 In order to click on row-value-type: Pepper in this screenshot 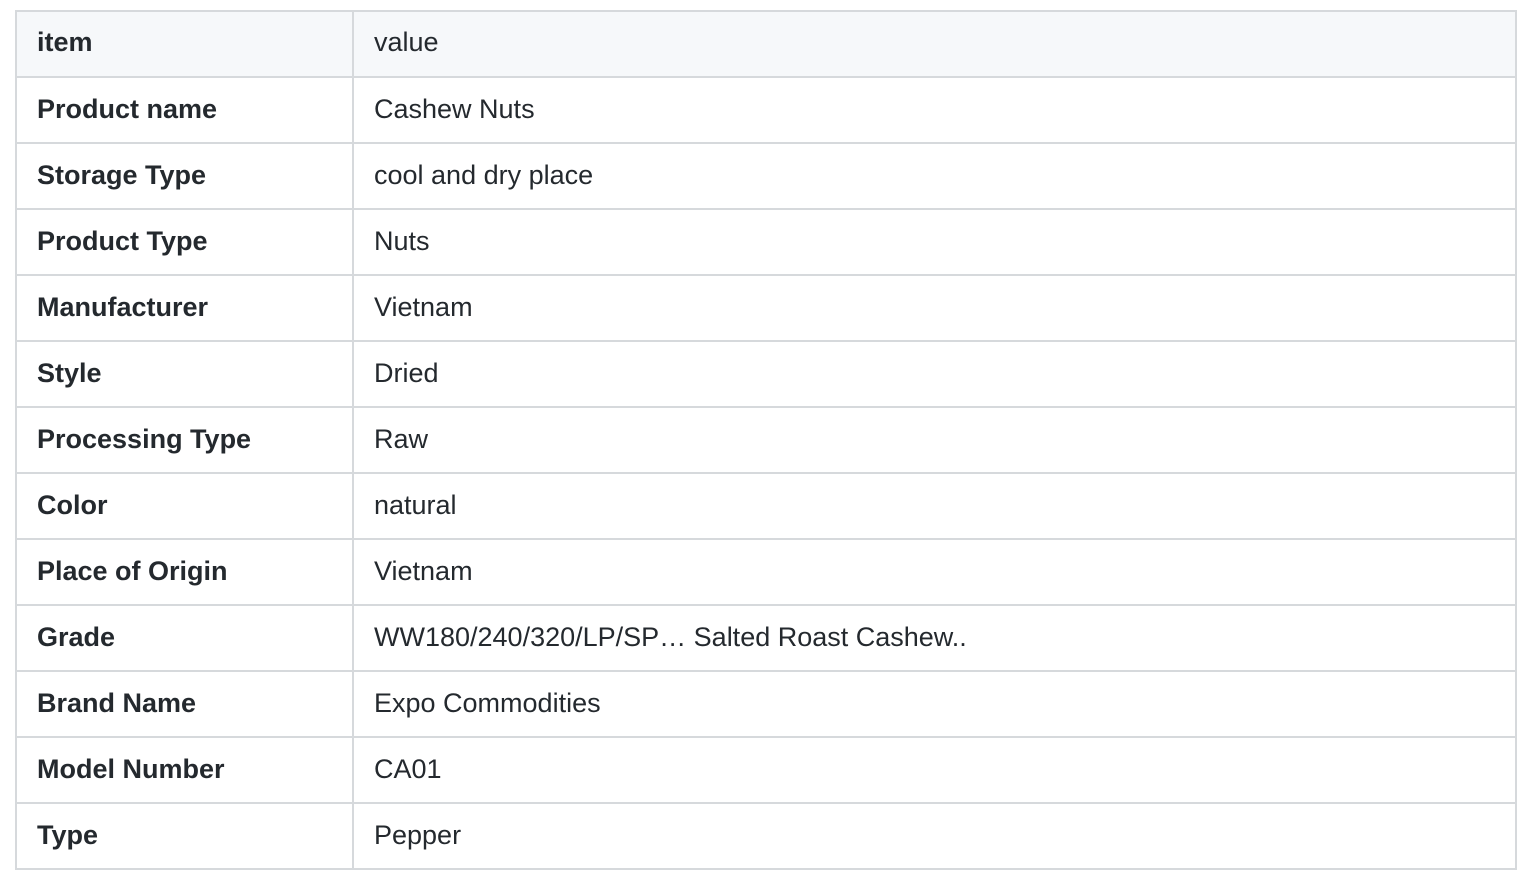, I will do `click(934, 836)`.